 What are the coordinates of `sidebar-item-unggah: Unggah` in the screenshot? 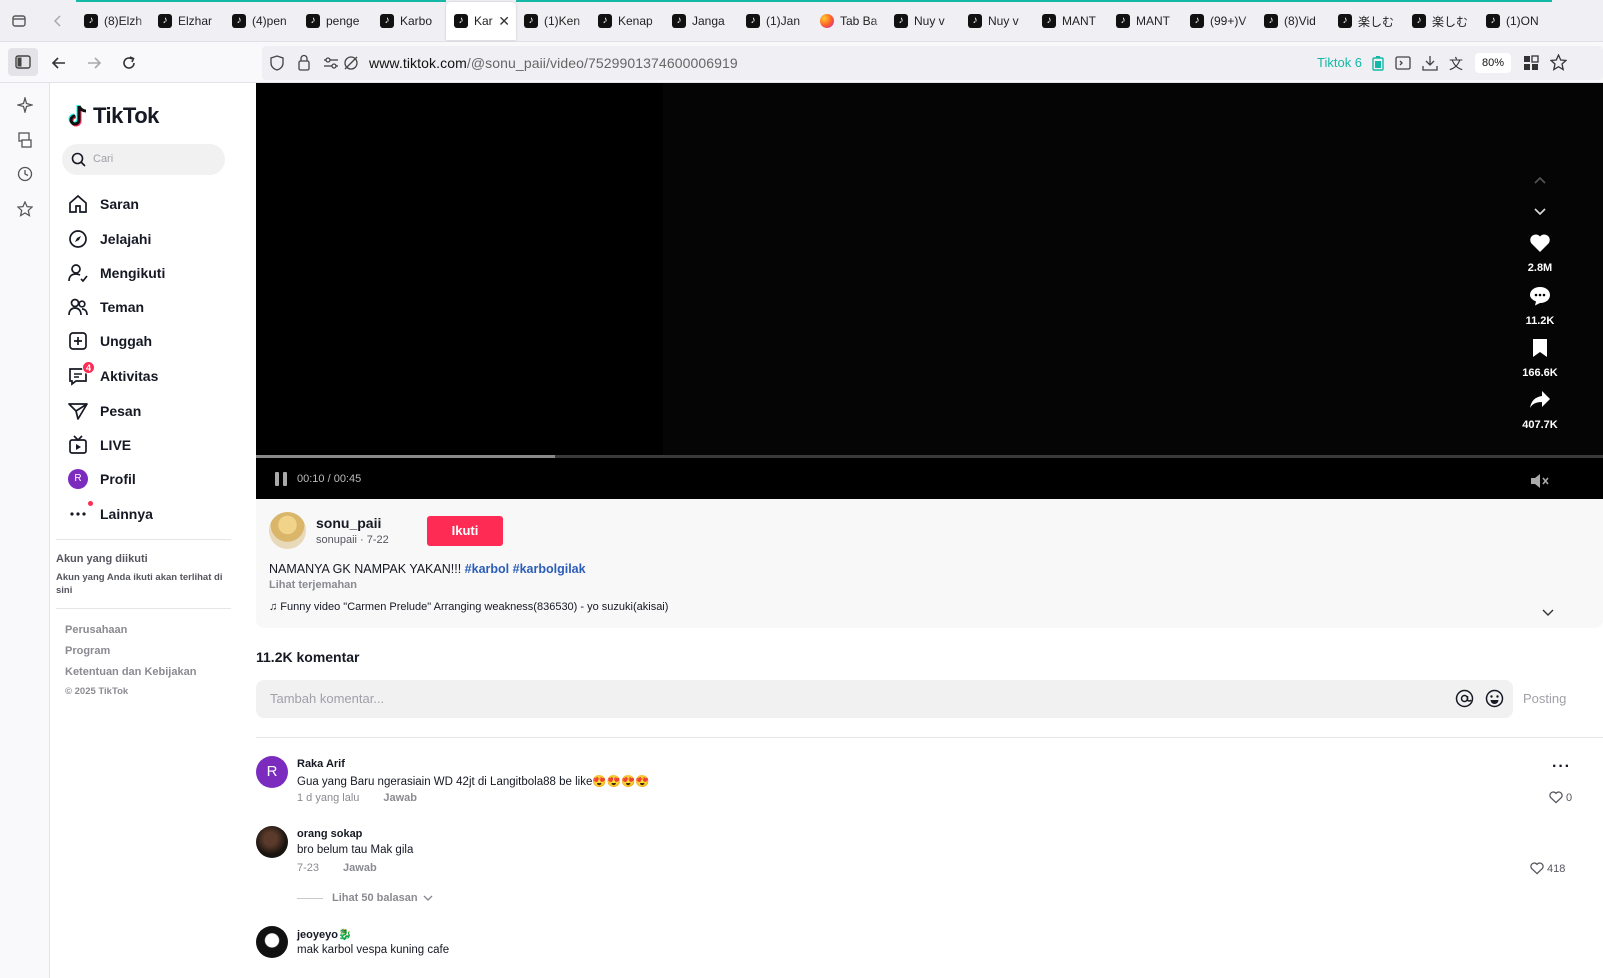 It's located at (109, 341).